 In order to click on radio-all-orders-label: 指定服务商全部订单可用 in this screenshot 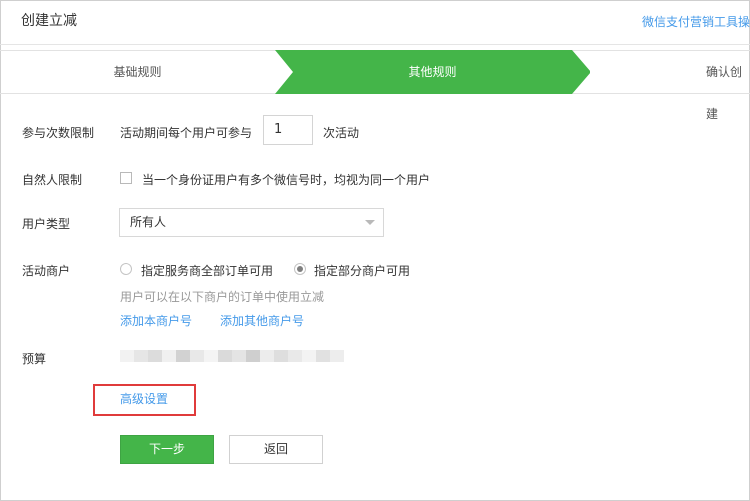, I will do `click(207, 271)`.